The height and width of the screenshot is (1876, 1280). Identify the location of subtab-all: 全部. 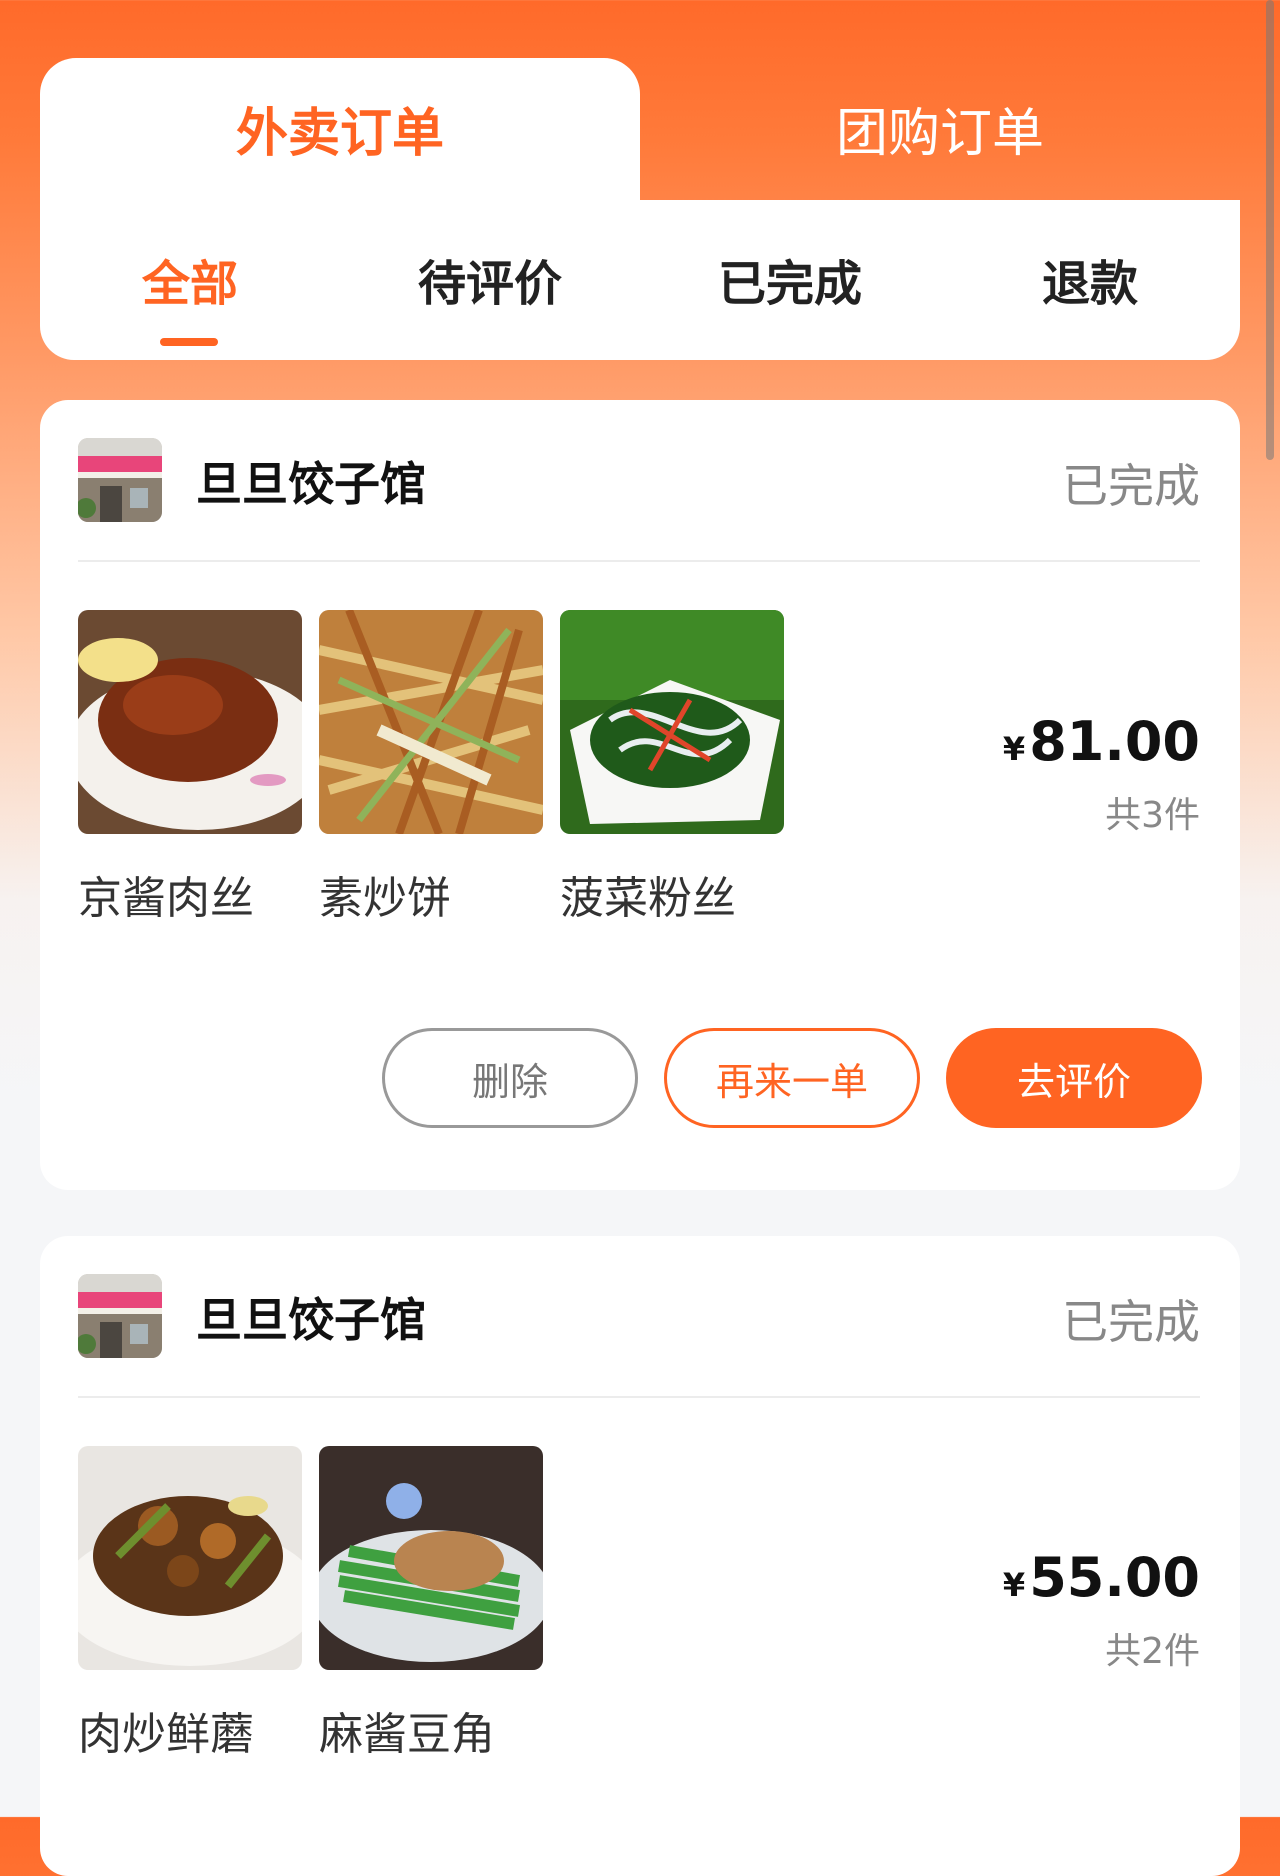
(190, 293).